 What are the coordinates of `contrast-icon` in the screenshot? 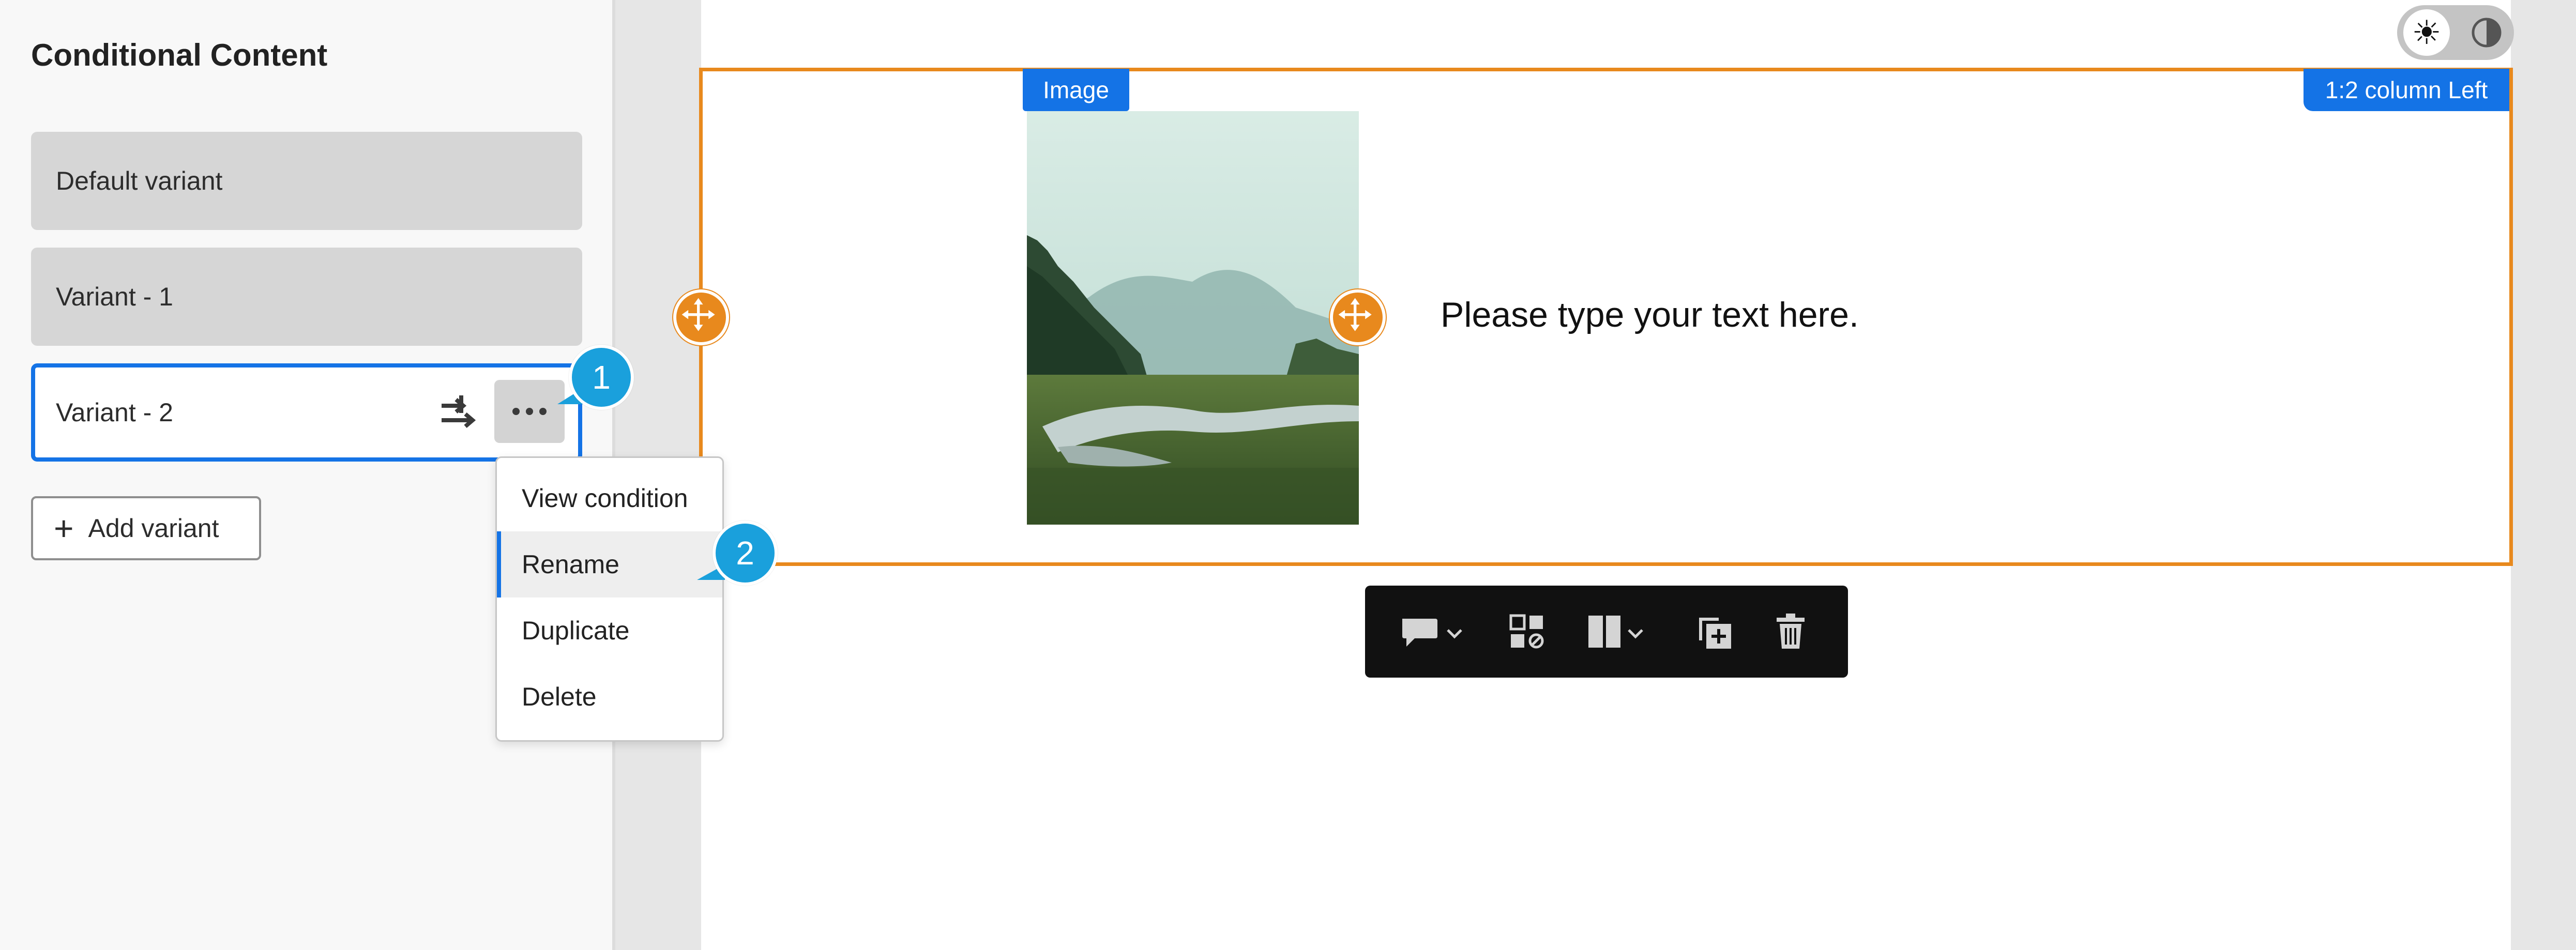 It's located at (2487, 33).